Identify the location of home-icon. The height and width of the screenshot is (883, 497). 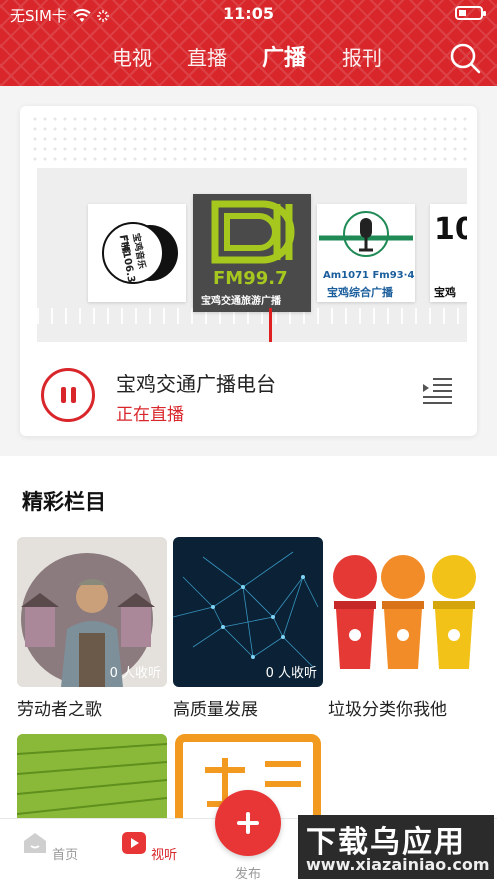
(34, 843).